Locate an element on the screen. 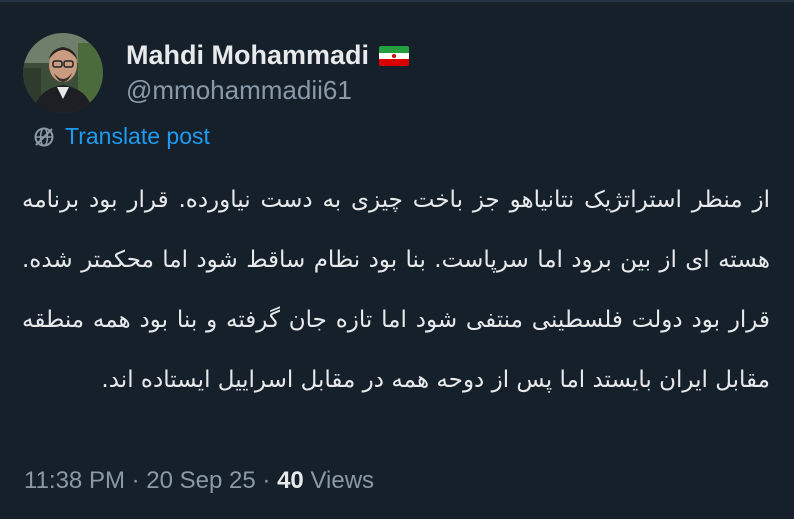 The width and height of the screenshot is (794, 519). translate-globe-icon is located at coordinates (44, 137).